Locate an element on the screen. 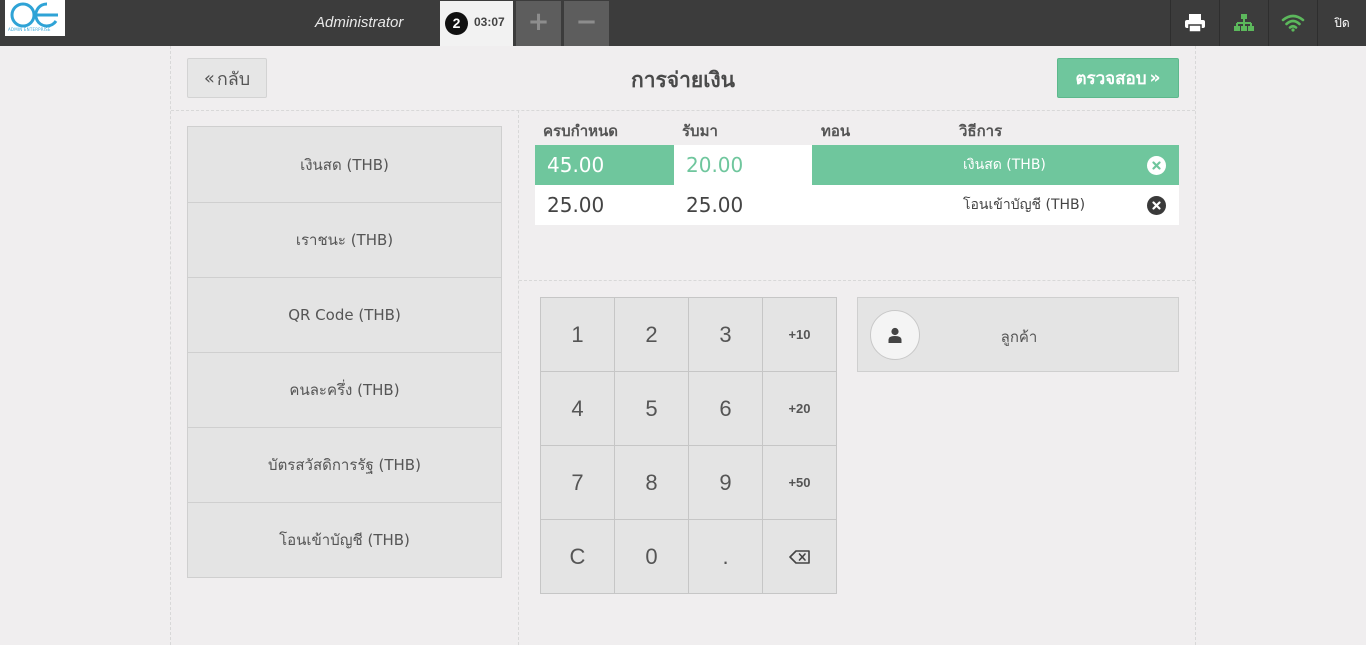 The image size is (1366, 645). remove-order-button: − is located at coordinates (586, 23).